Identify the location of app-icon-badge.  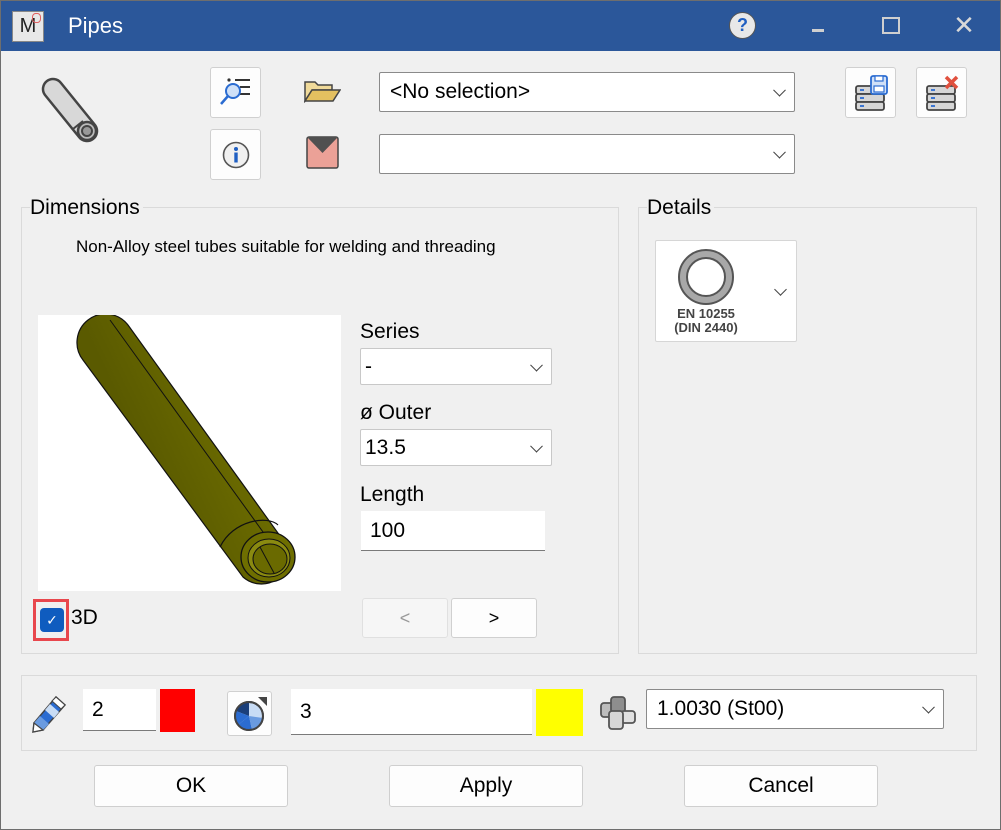
(36, 18).